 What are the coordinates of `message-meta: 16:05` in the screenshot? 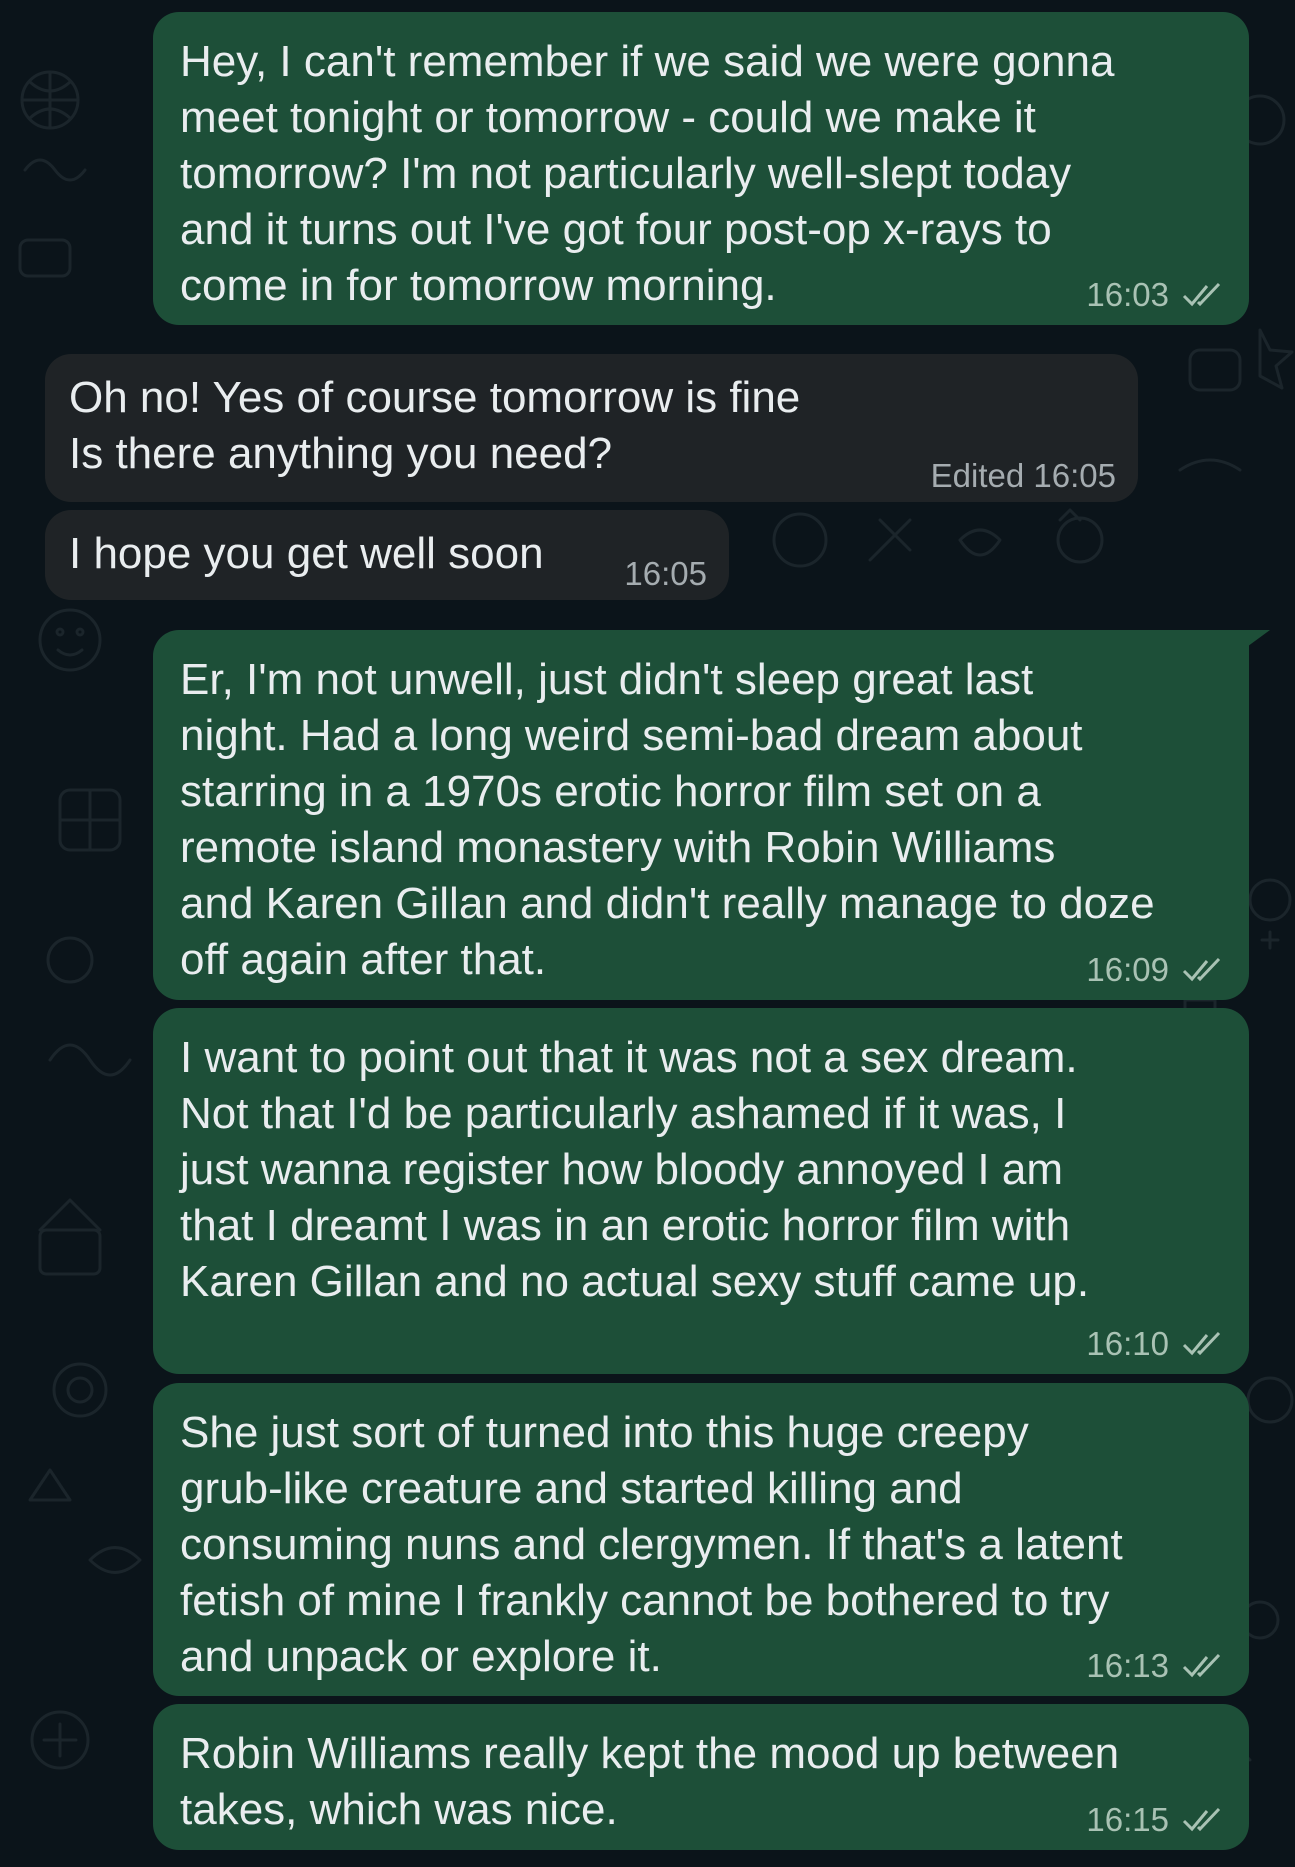 It's located at (665, 574).